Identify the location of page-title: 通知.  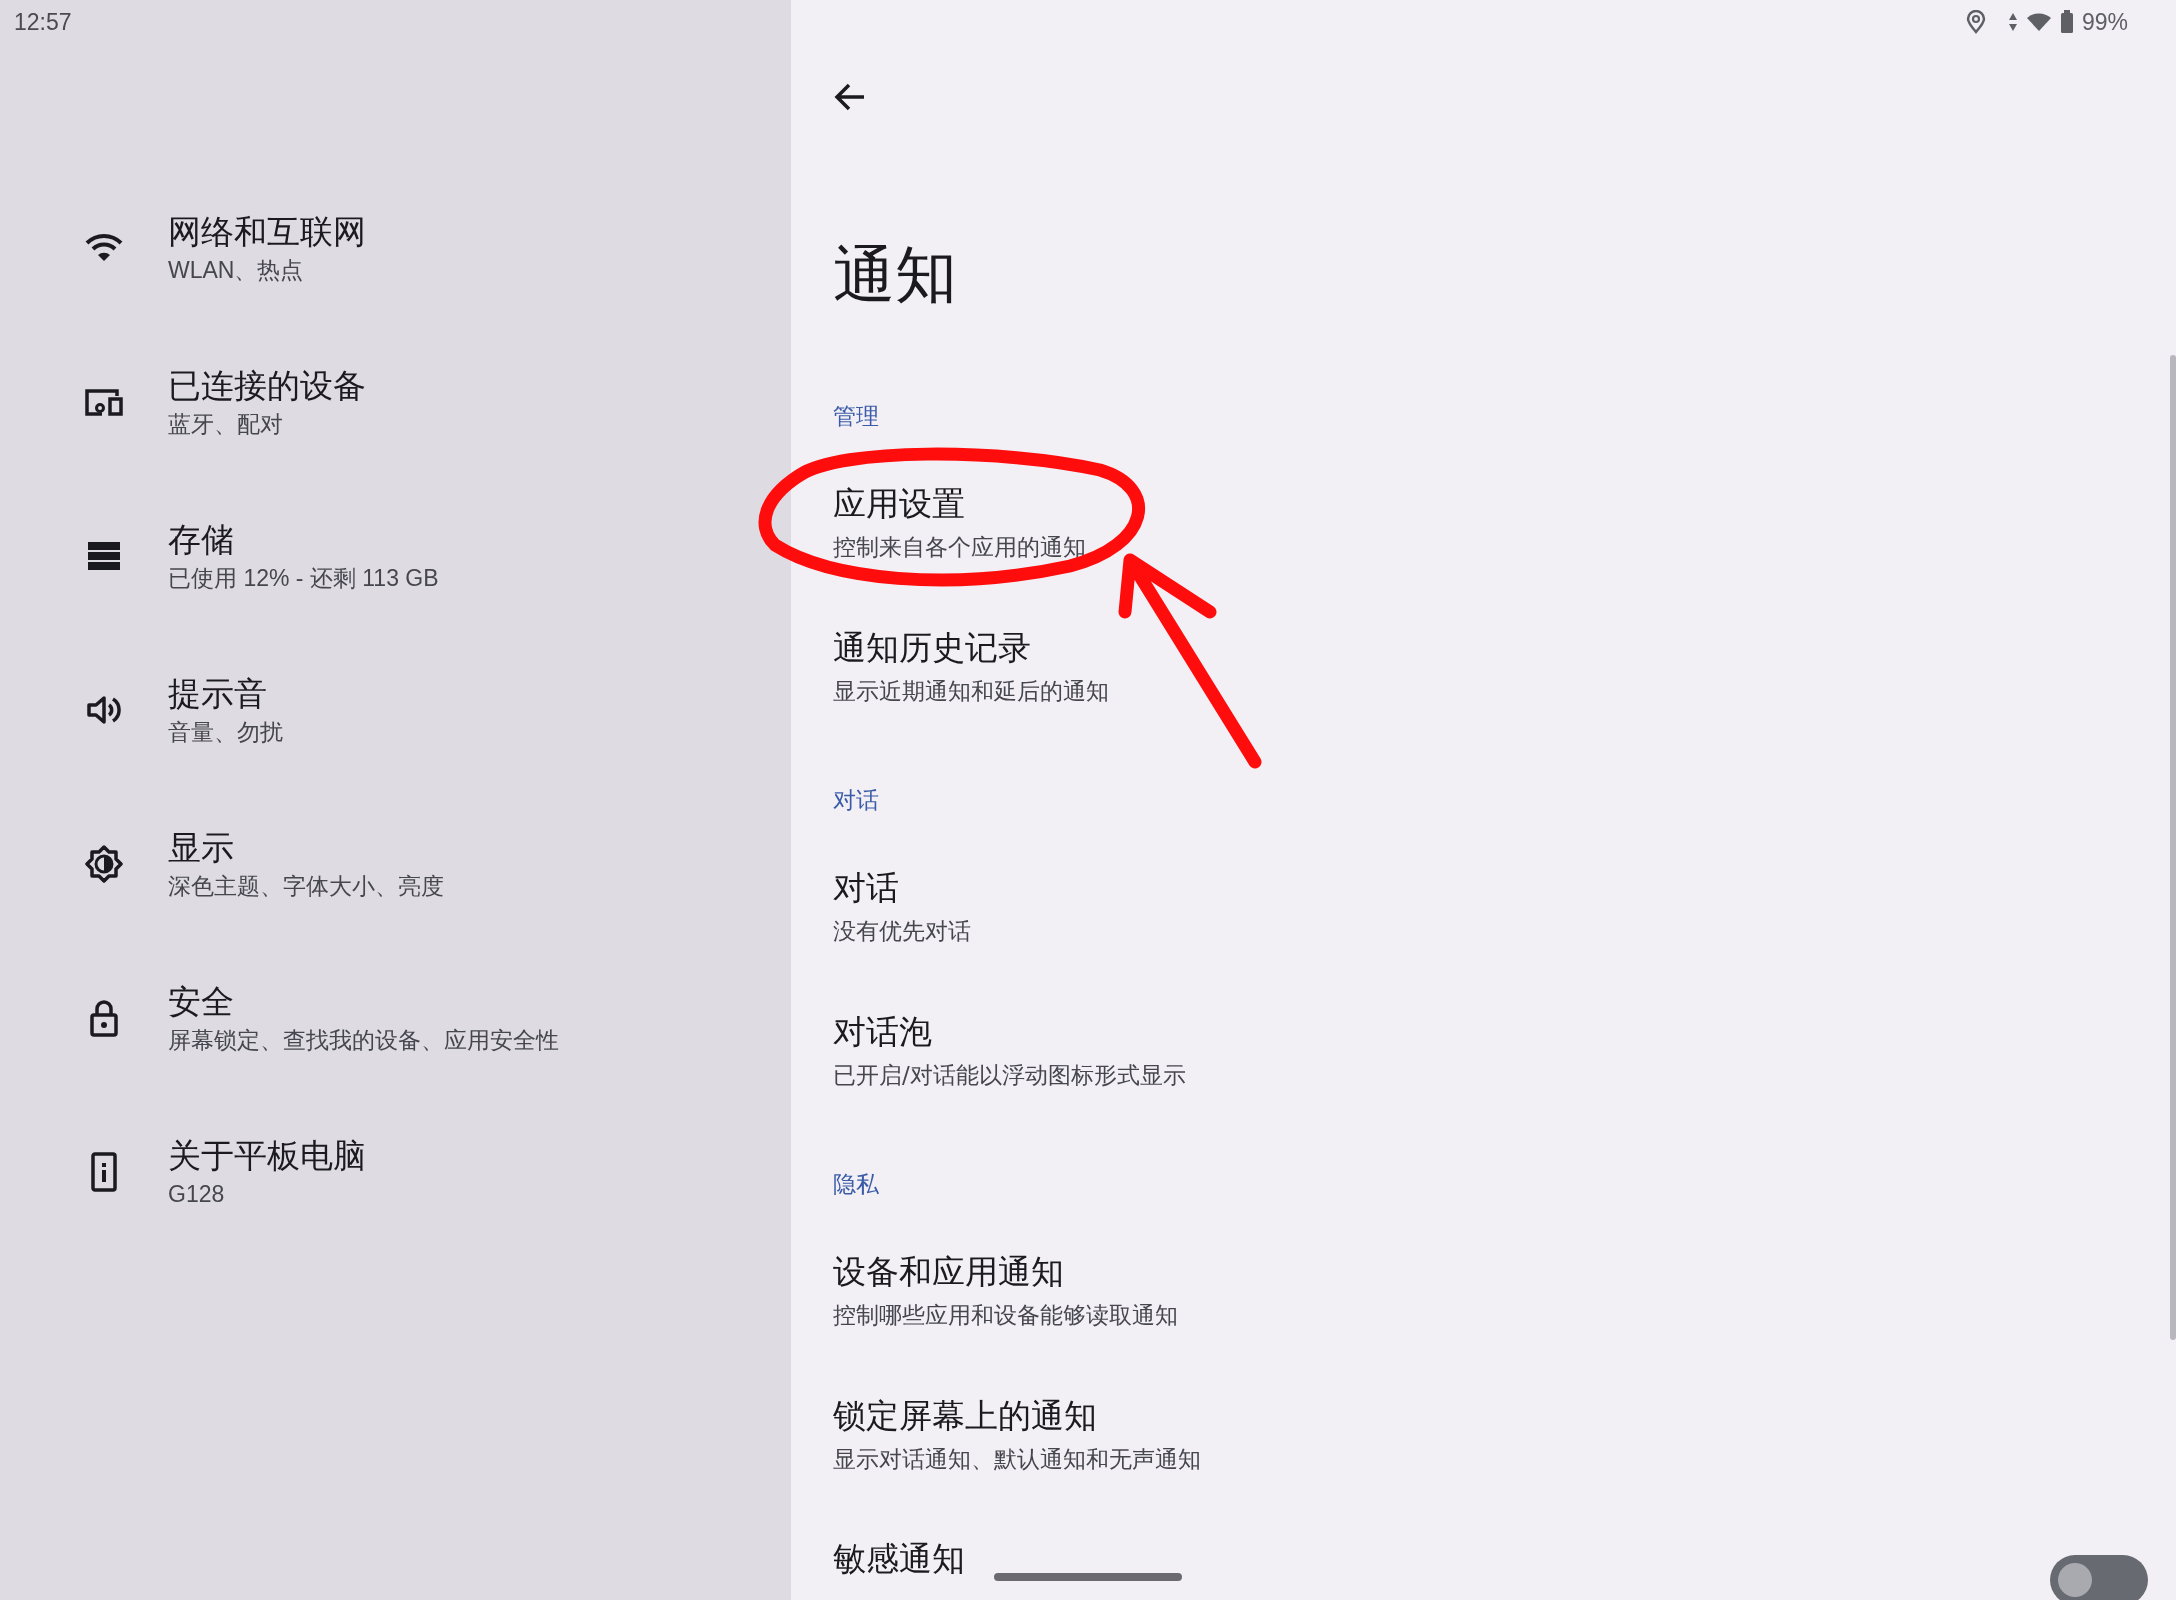
(895, 275).